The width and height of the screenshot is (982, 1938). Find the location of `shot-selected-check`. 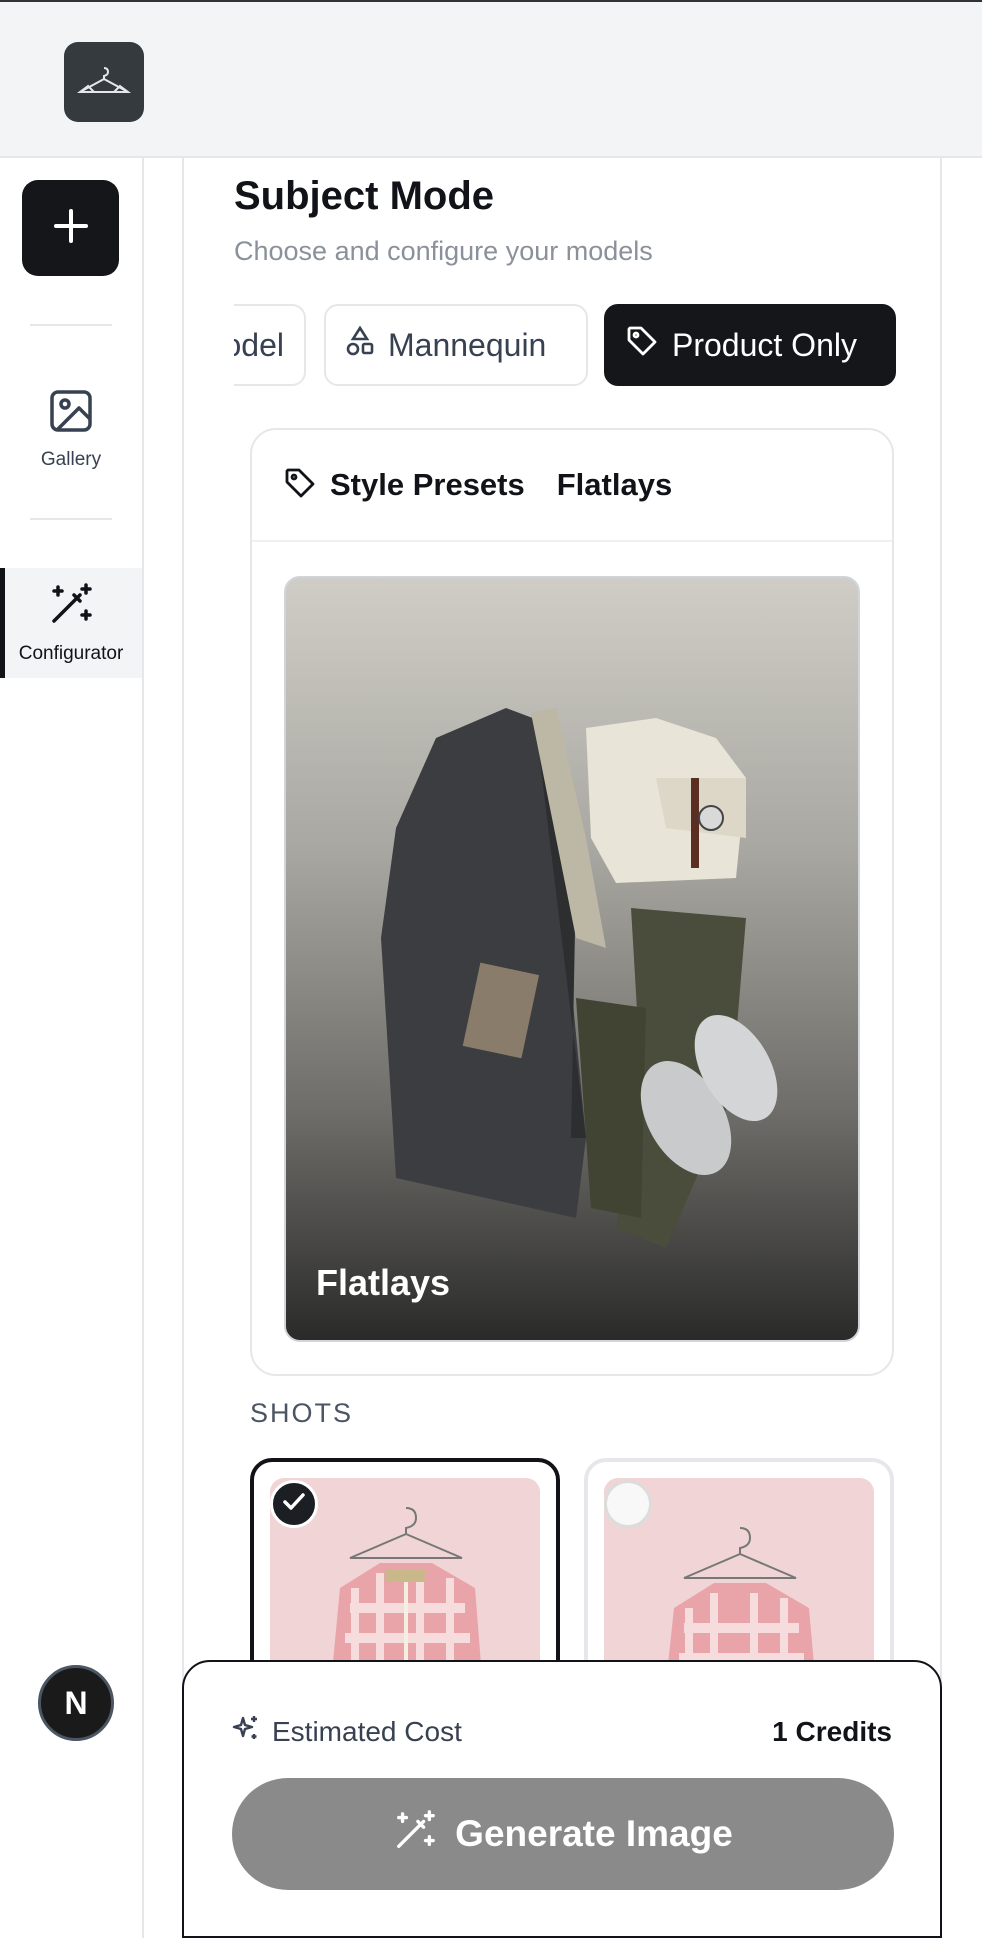

shot-selected-check is located at coordinates (294, 1504).